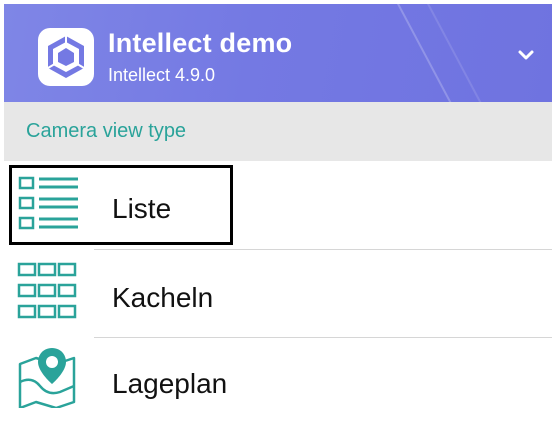  I want to click on server-version: Intellect 4.9.0, so click(162, 75).